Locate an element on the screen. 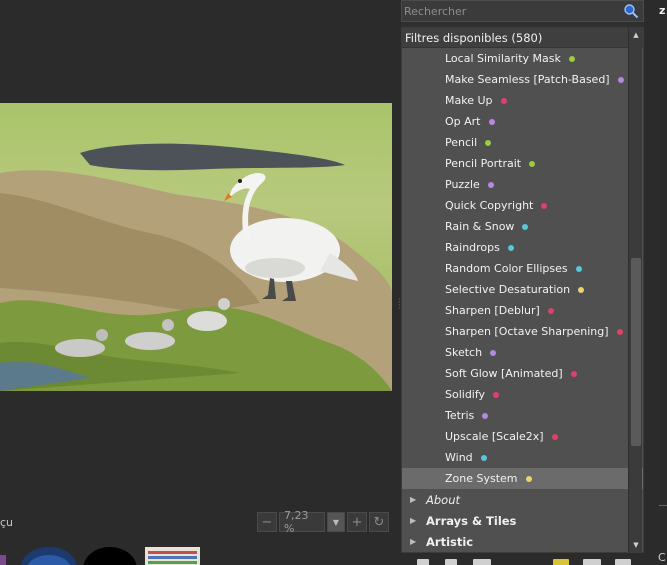  filter-item: Quick Copyright is located at coordinates (522, 205).